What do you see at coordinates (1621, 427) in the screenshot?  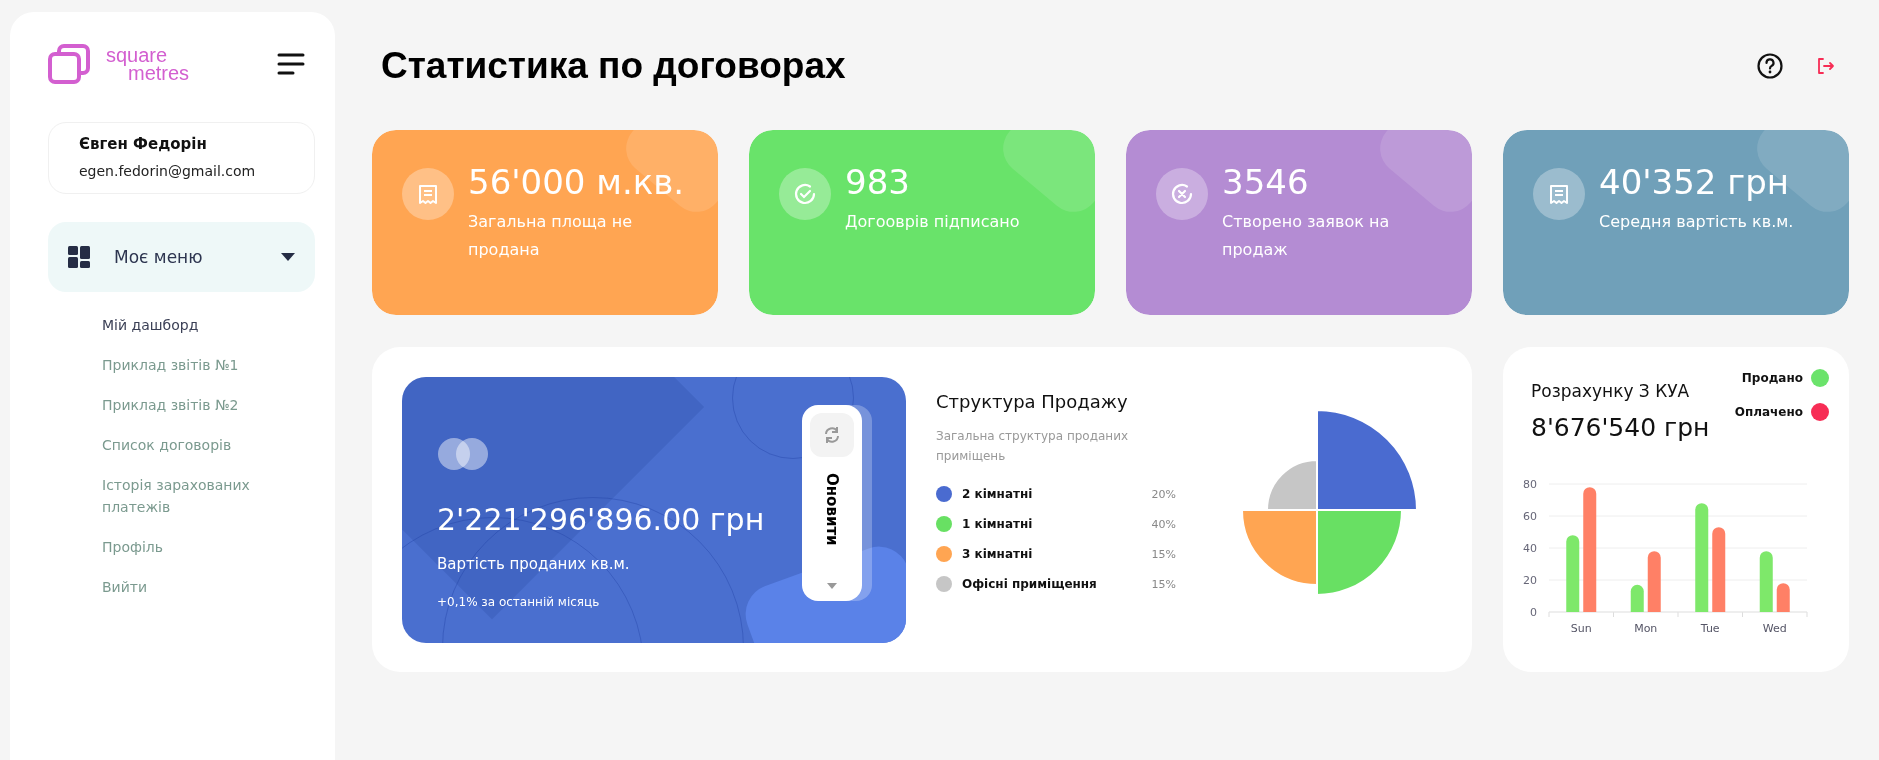 I see `card-amount: 8'676'540 грн` at bounding box center [1621, 427].